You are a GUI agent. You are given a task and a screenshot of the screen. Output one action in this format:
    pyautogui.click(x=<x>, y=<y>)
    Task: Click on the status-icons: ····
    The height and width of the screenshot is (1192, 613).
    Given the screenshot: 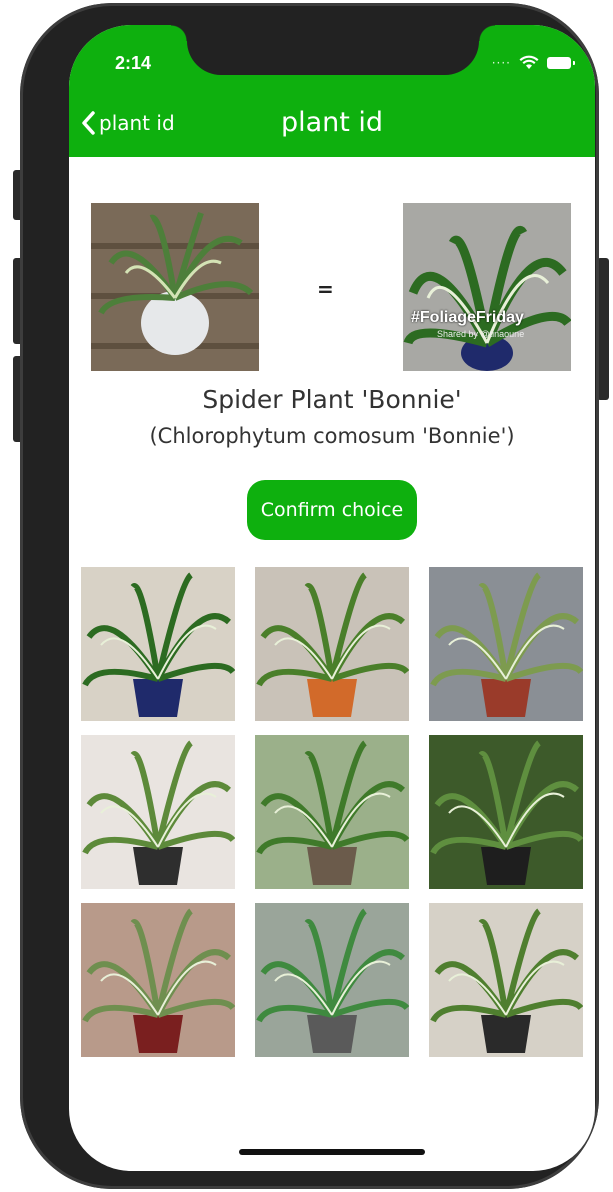 What is the action you would take?
    pyautogui.click(x=533, y=62)
    